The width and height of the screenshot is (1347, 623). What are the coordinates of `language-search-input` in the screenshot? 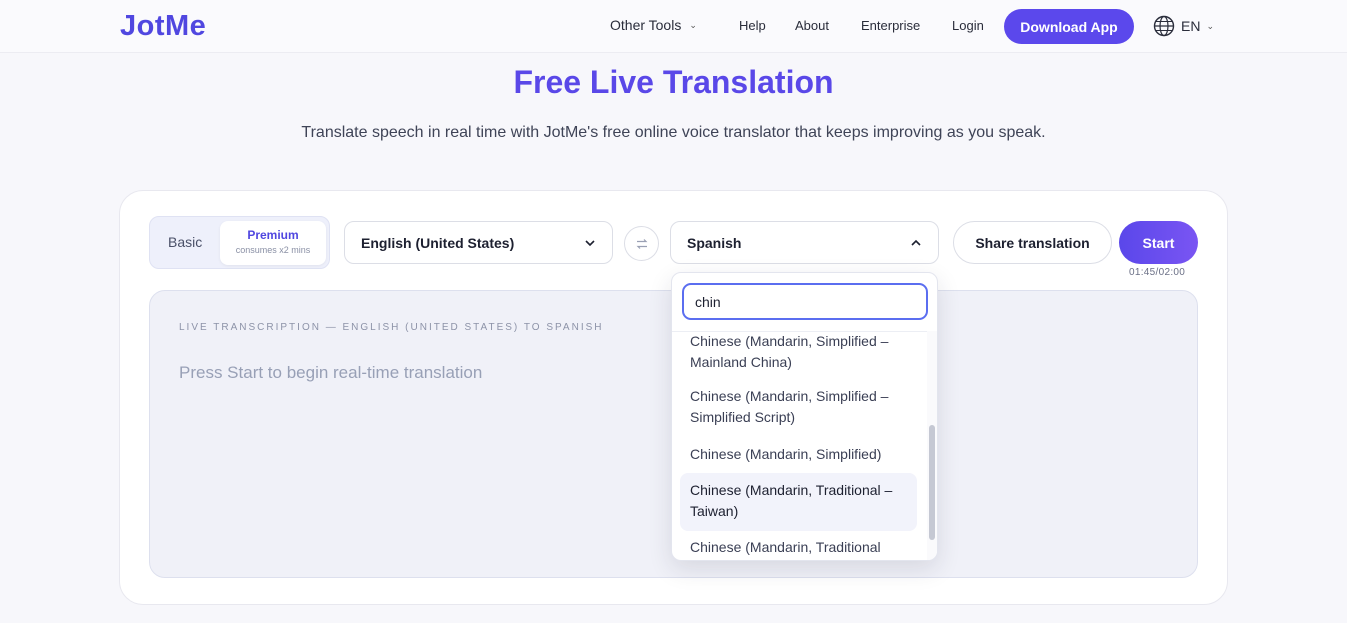 It's located at (805, 301).